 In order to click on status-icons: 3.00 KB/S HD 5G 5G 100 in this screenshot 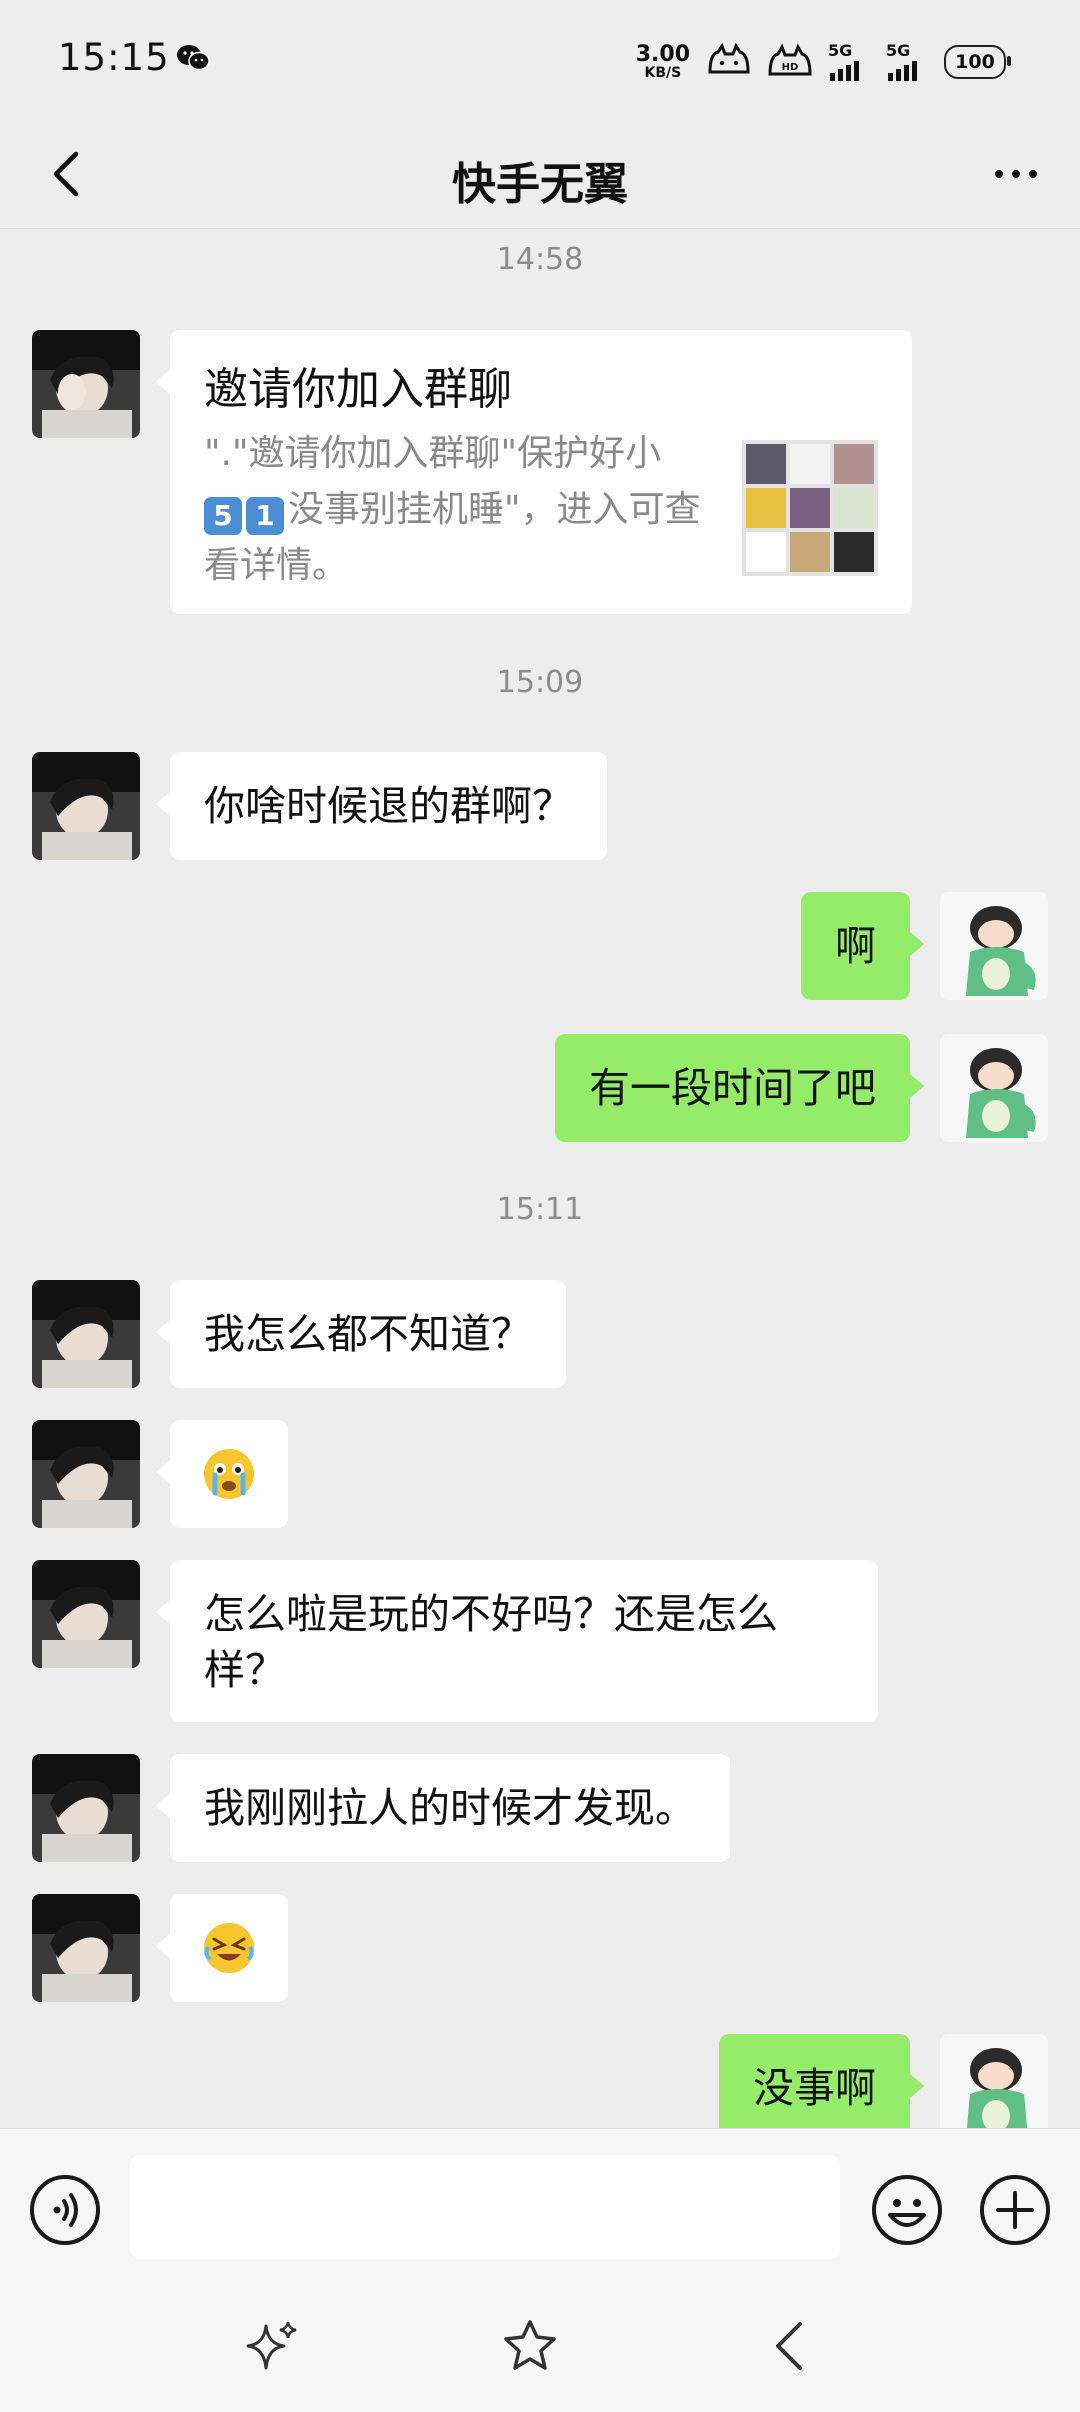, I will do `click(823, 62)`.